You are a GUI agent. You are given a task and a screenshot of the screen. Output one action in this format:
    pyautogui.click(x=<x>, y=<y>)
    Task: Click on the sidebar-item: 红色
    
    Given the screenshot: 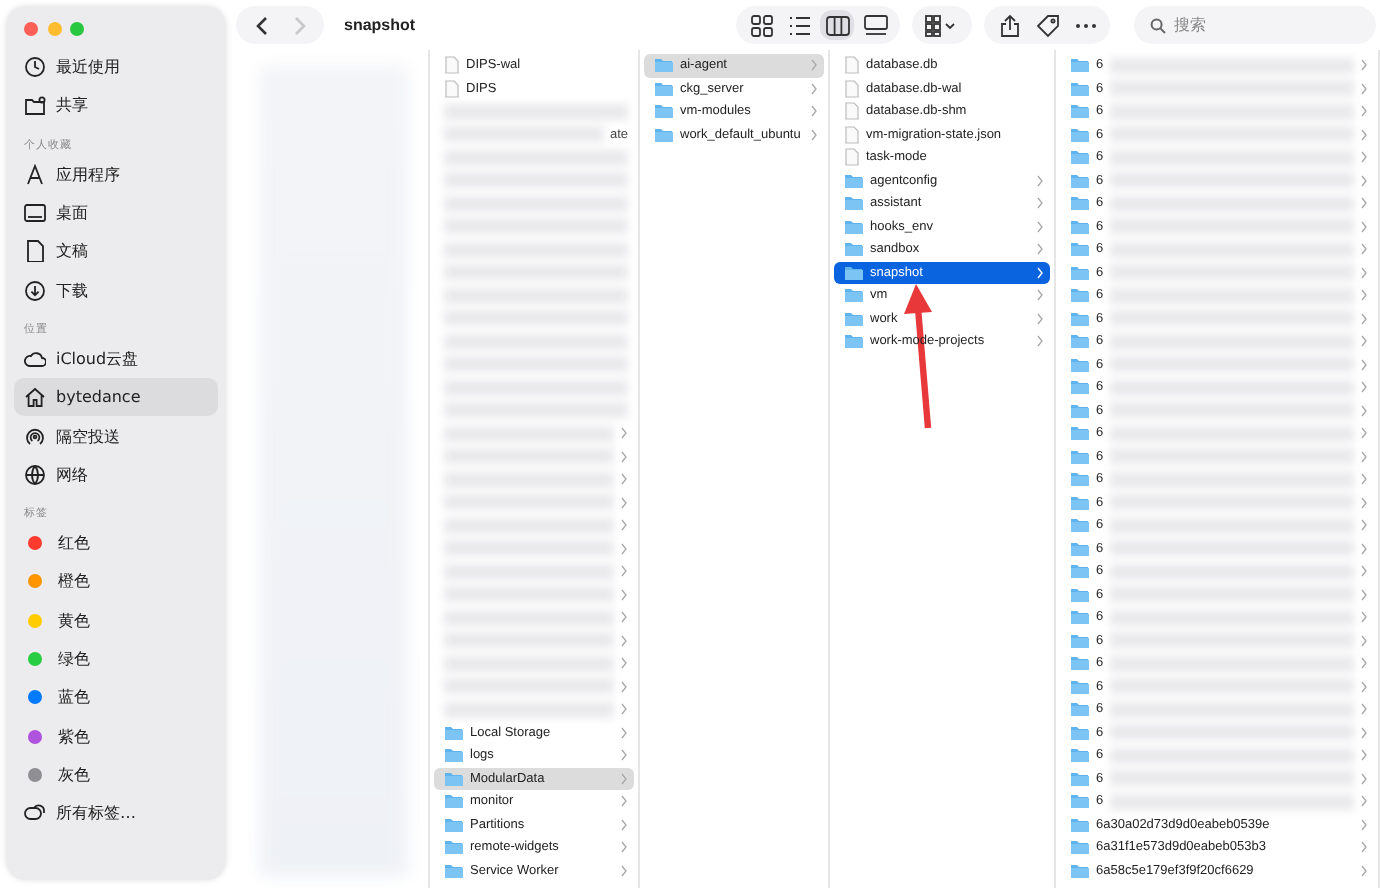 What is the action you would take?
    pyautogui.click(x=116, y=543)
    